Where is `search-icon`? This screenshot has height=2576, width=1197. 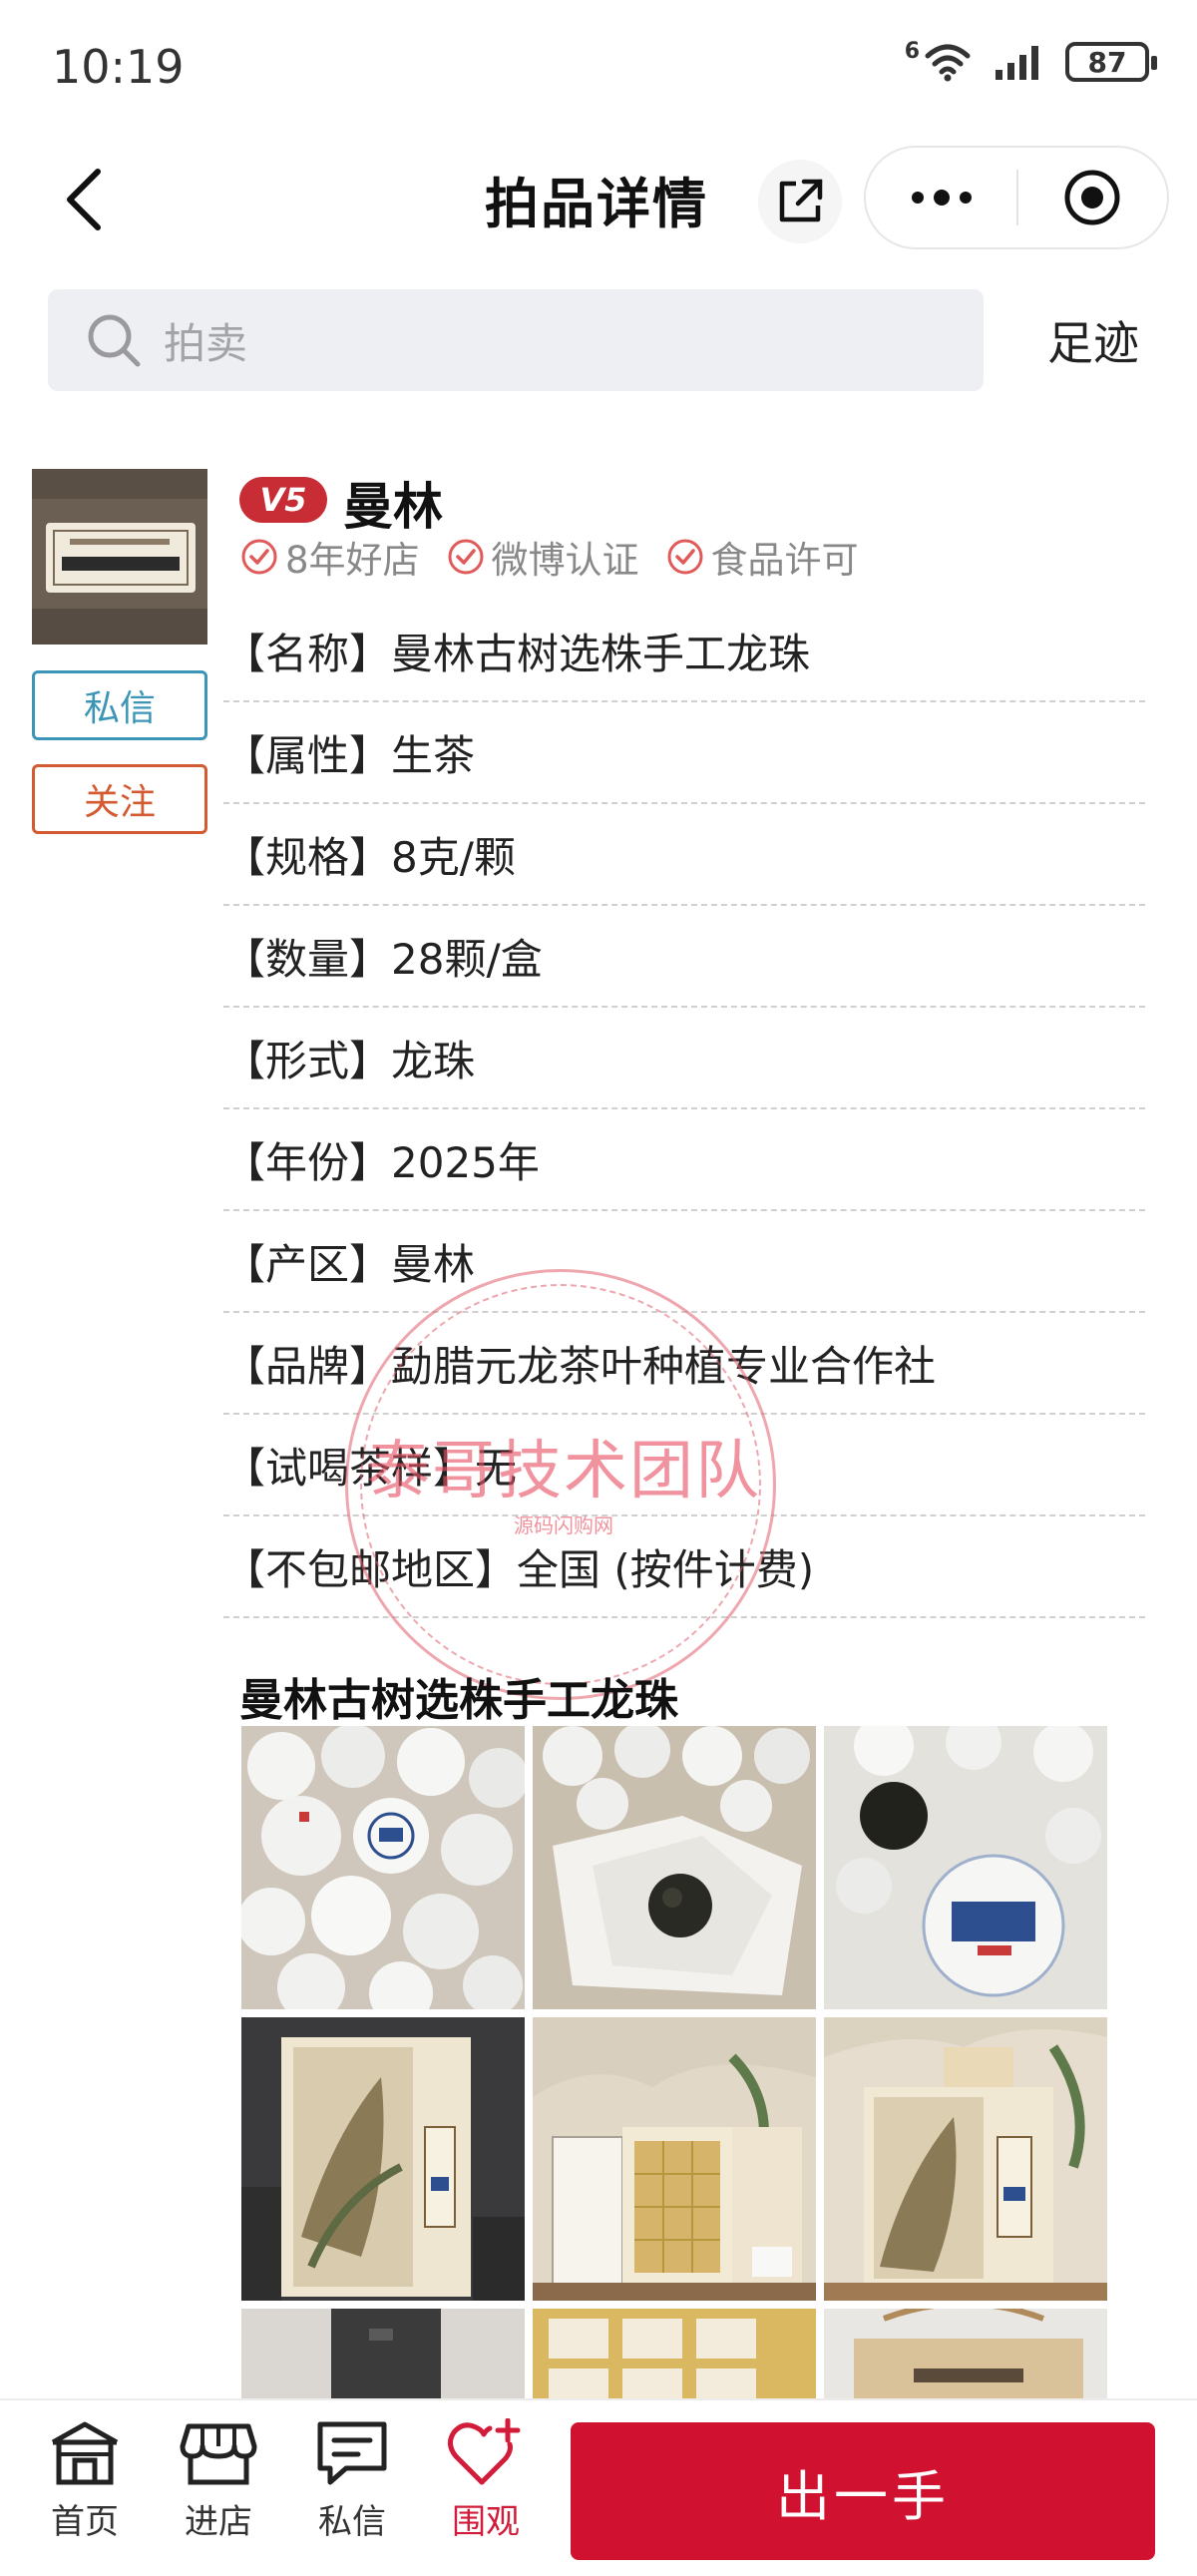 search-icon is located at coordinates (114, 340).